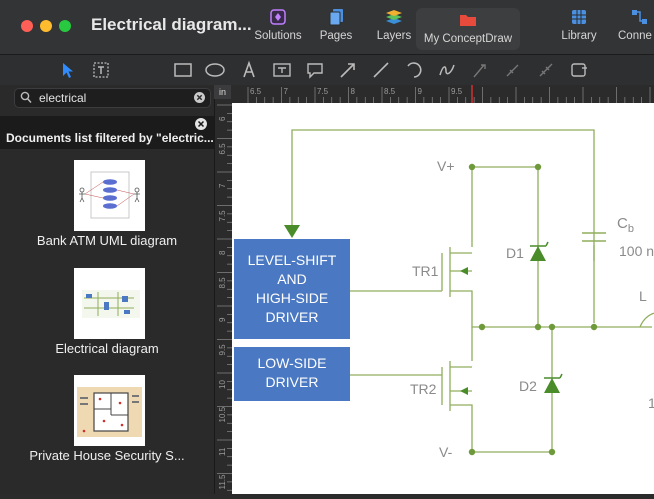 The image size is (654, 499). I want to click on arc-icon, so click(414, 70).